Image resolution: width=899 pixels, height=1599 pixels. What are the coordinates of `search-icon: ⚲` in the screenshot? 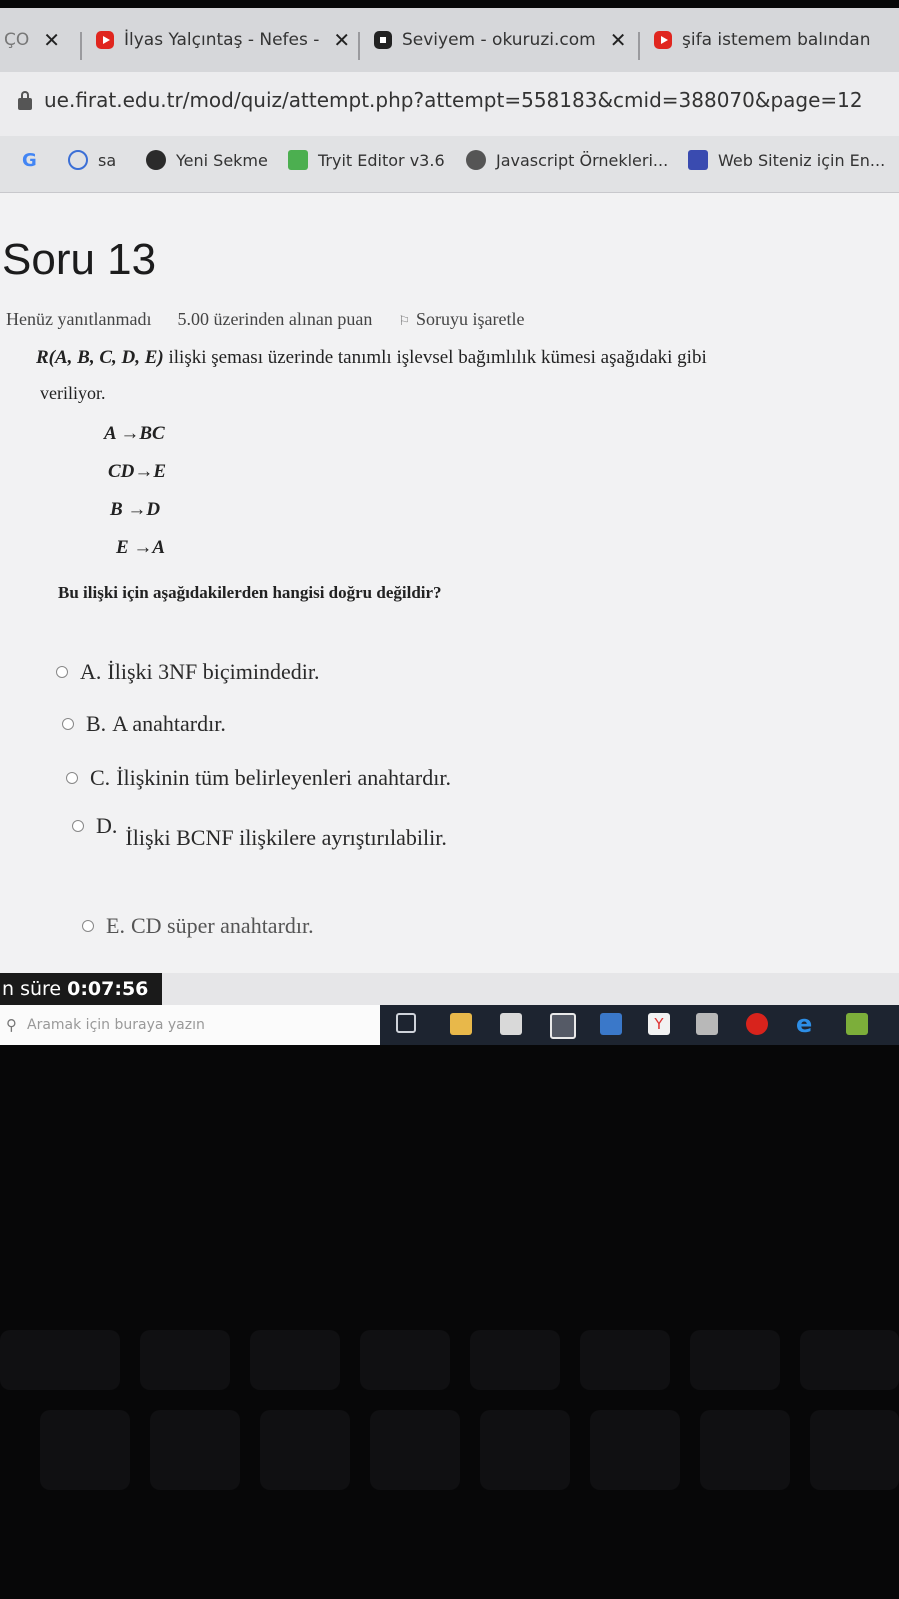 It's located at (11, 1025).